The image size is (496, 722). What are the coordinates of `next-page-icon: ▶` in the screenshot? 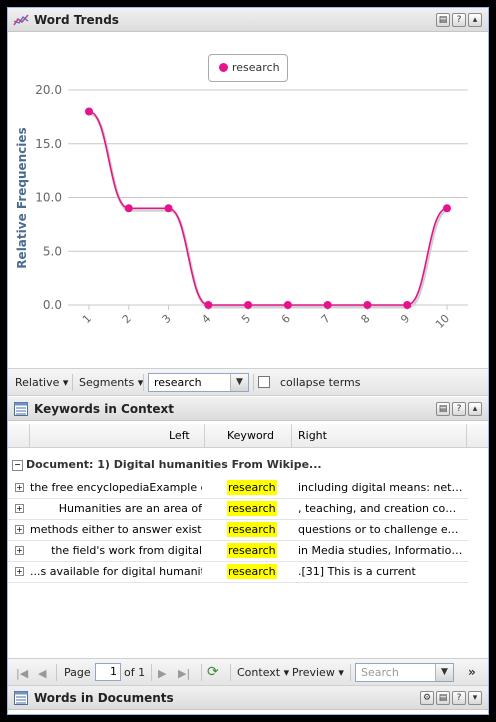 It's located at (162, 673).